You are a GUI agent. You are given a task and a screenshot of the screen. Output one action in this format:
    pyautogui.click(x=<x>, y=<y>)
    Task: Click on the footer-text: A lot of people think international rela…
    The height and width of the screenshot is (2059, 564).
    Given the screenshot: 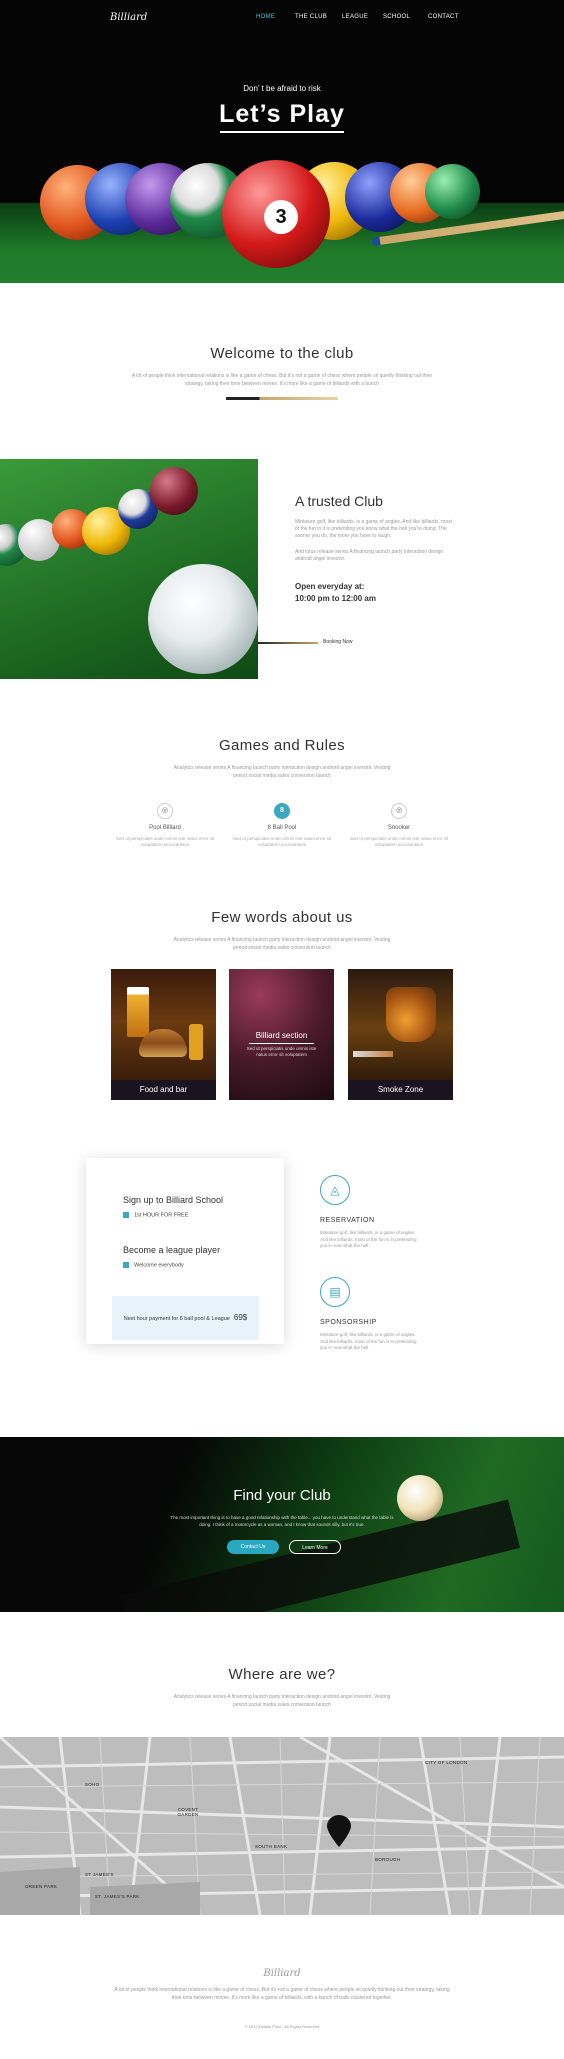 What is the action you would take?
    pyautogui.click(x=282, y=1994)
    